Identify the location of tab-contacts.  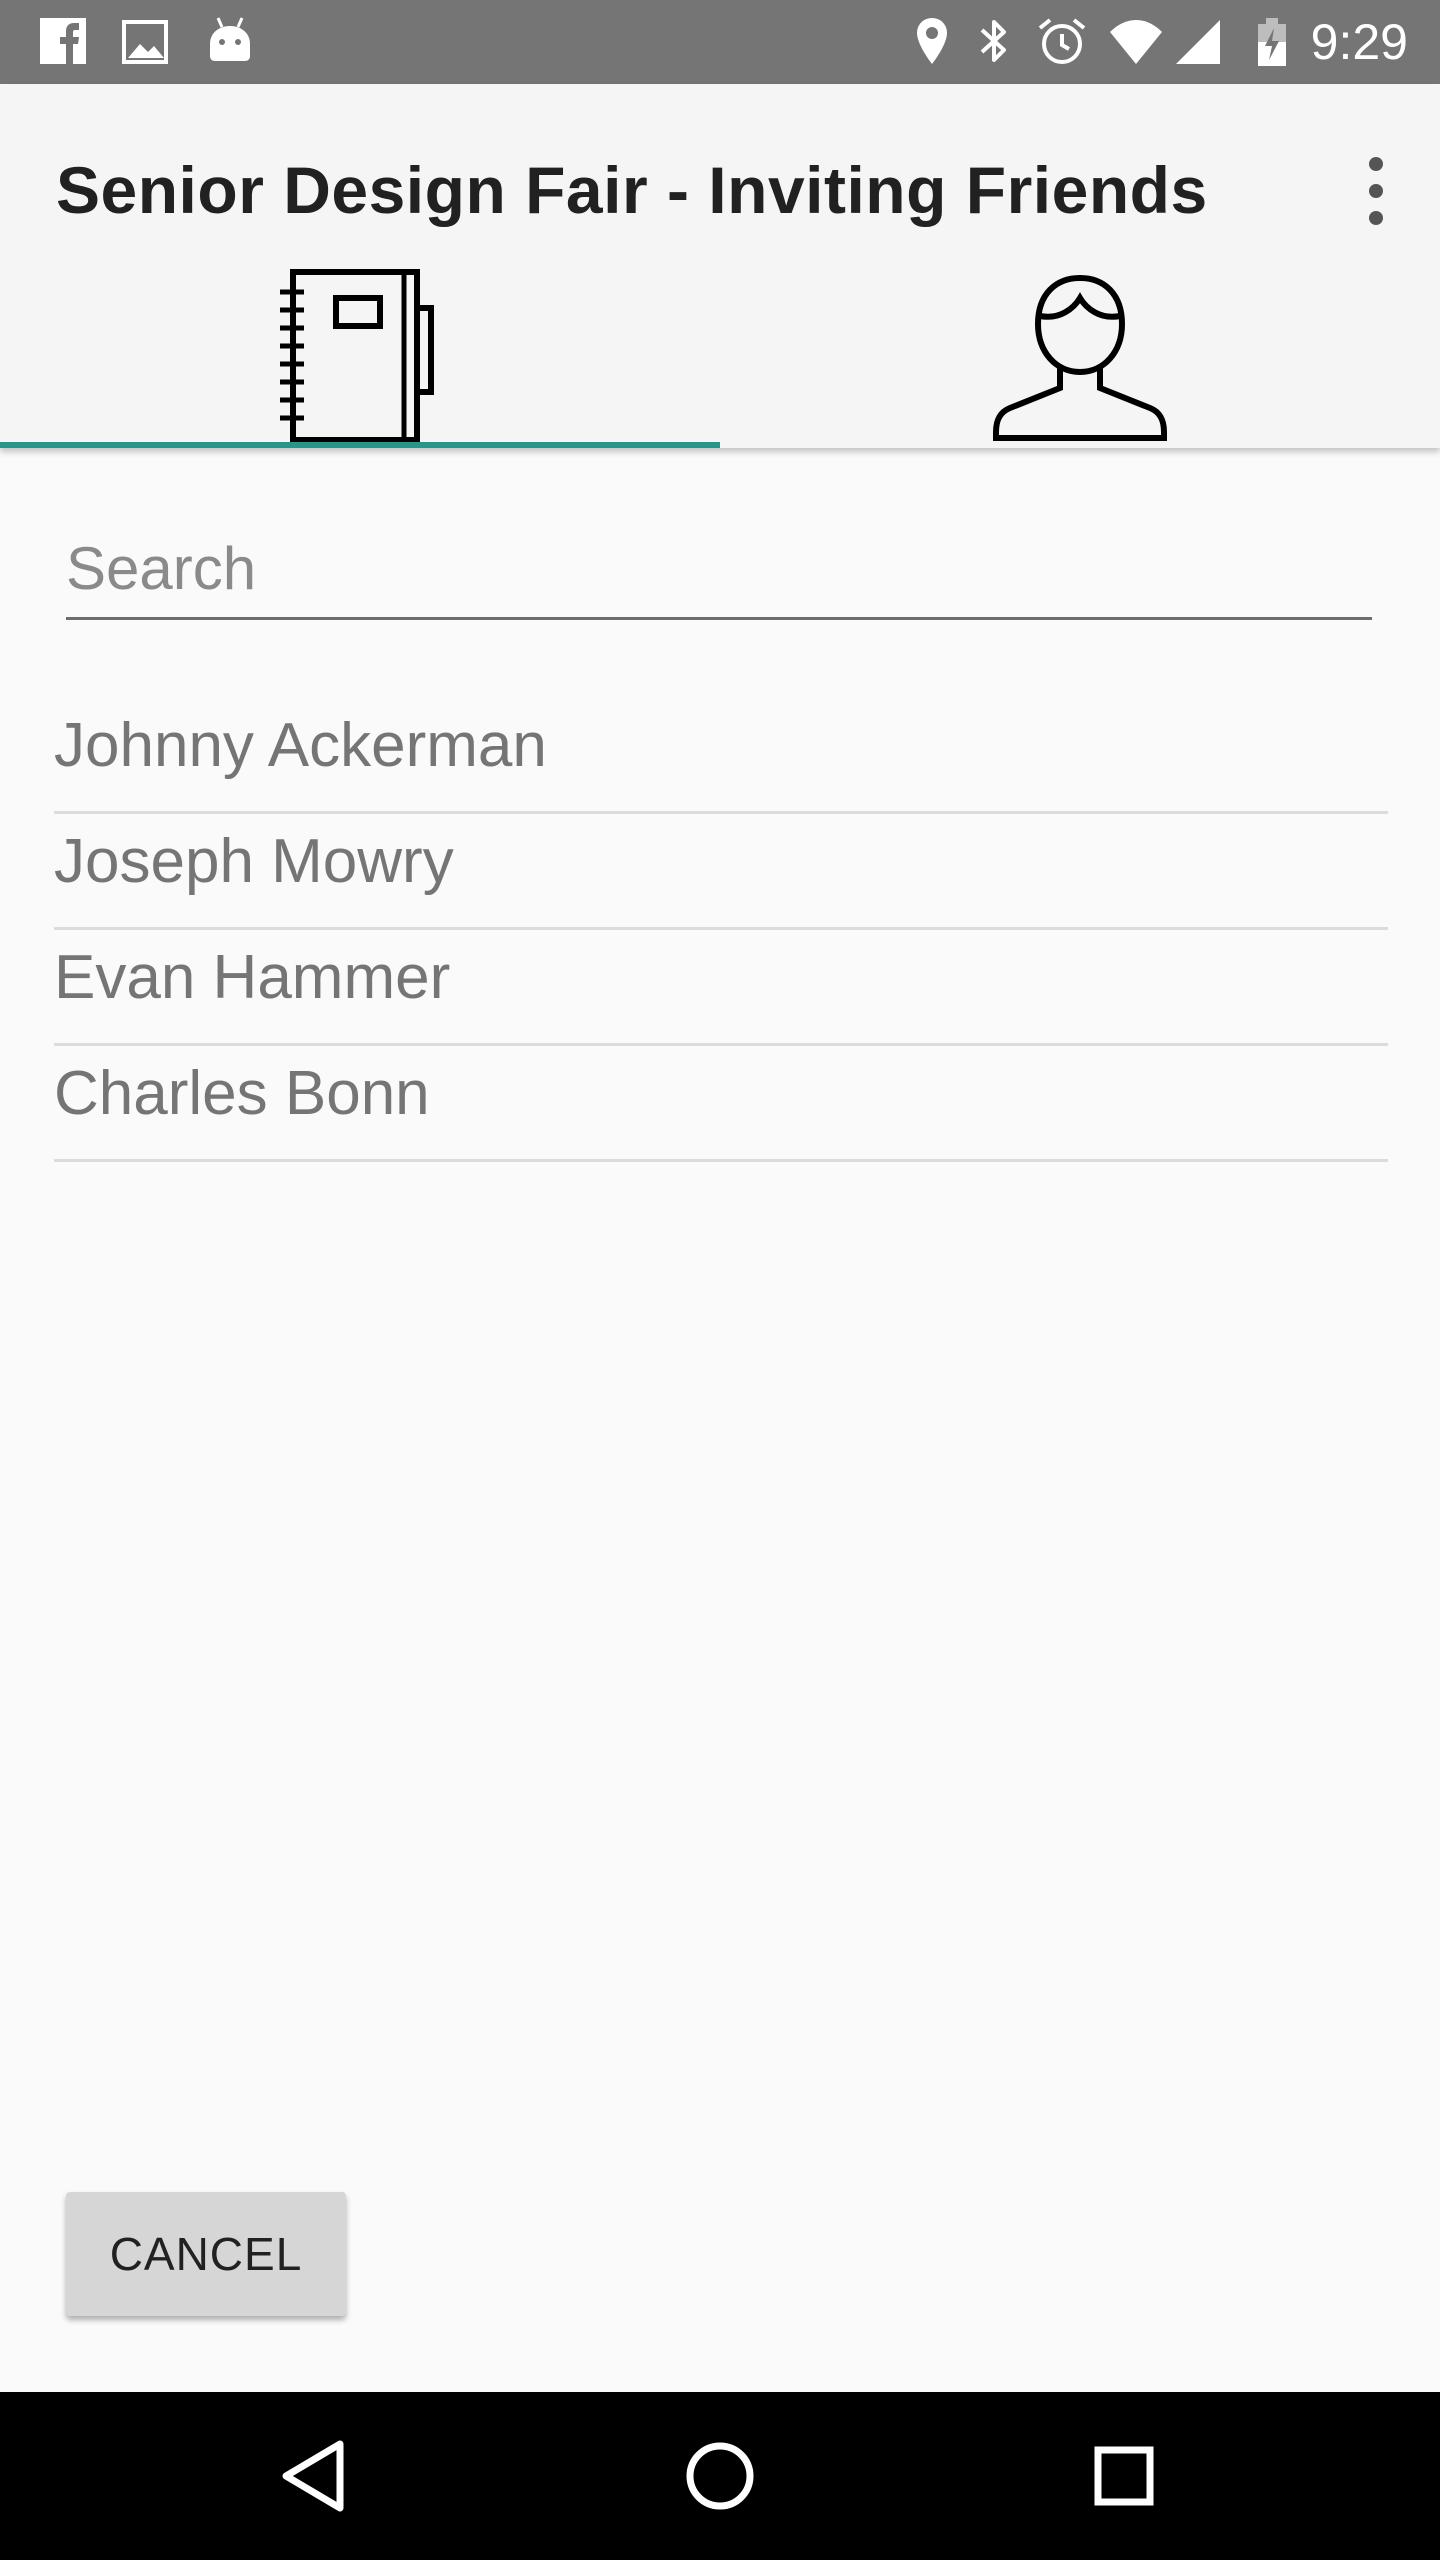
(360, 358).